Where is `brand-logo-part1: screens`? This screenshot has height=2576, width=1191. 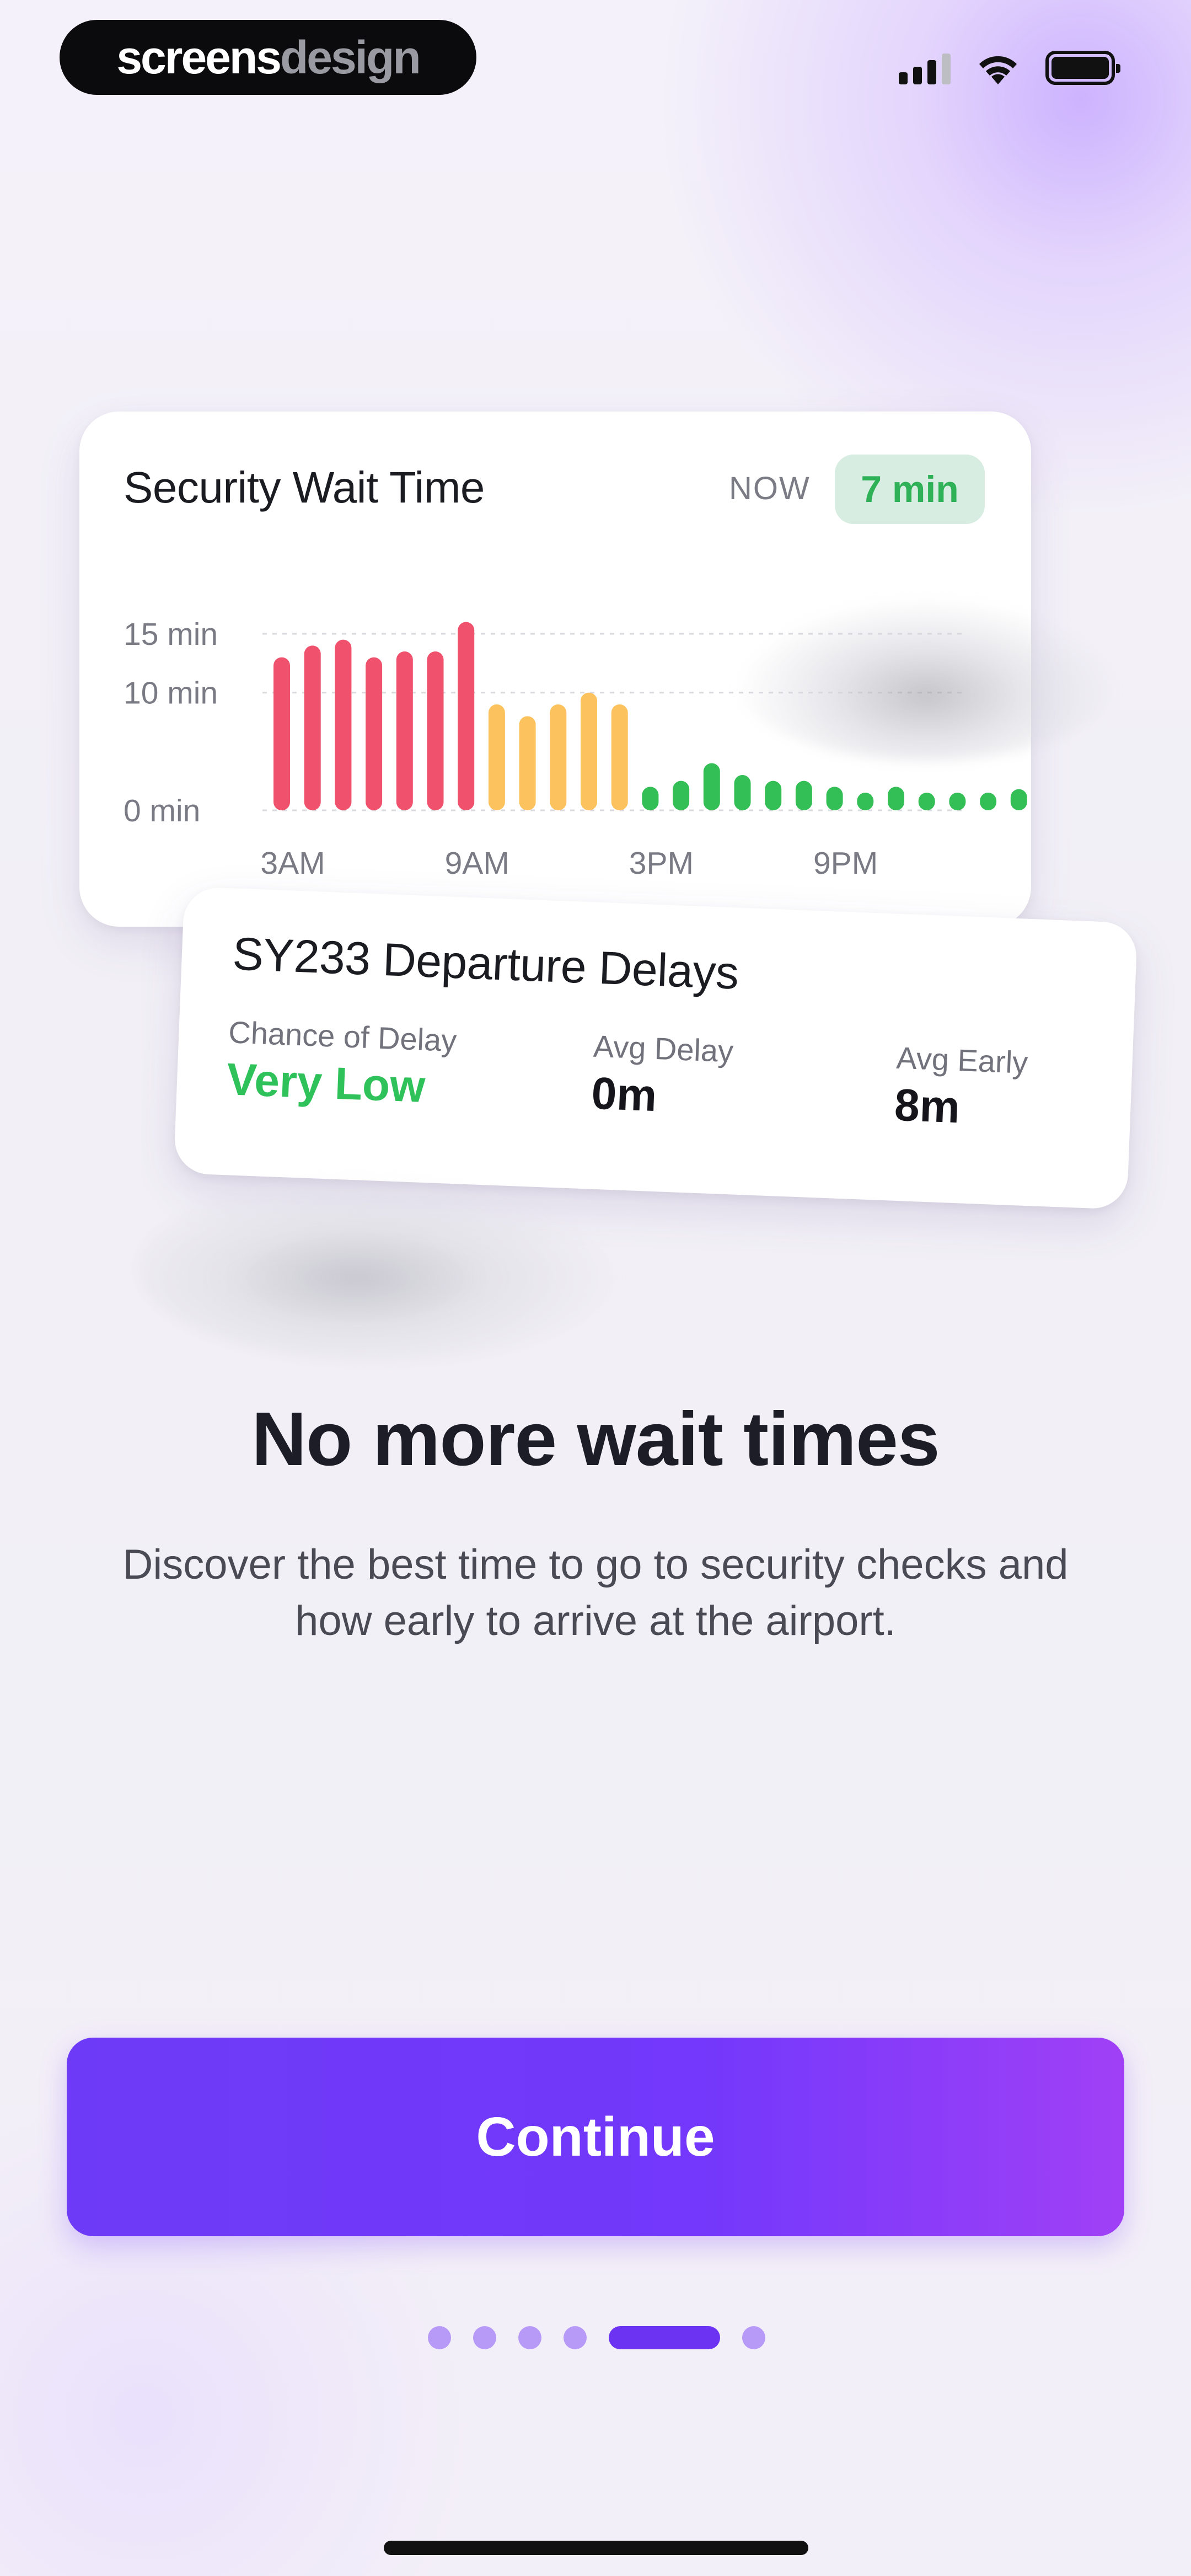
brand-logo-part1: screens is located at coordinates (199, 57).